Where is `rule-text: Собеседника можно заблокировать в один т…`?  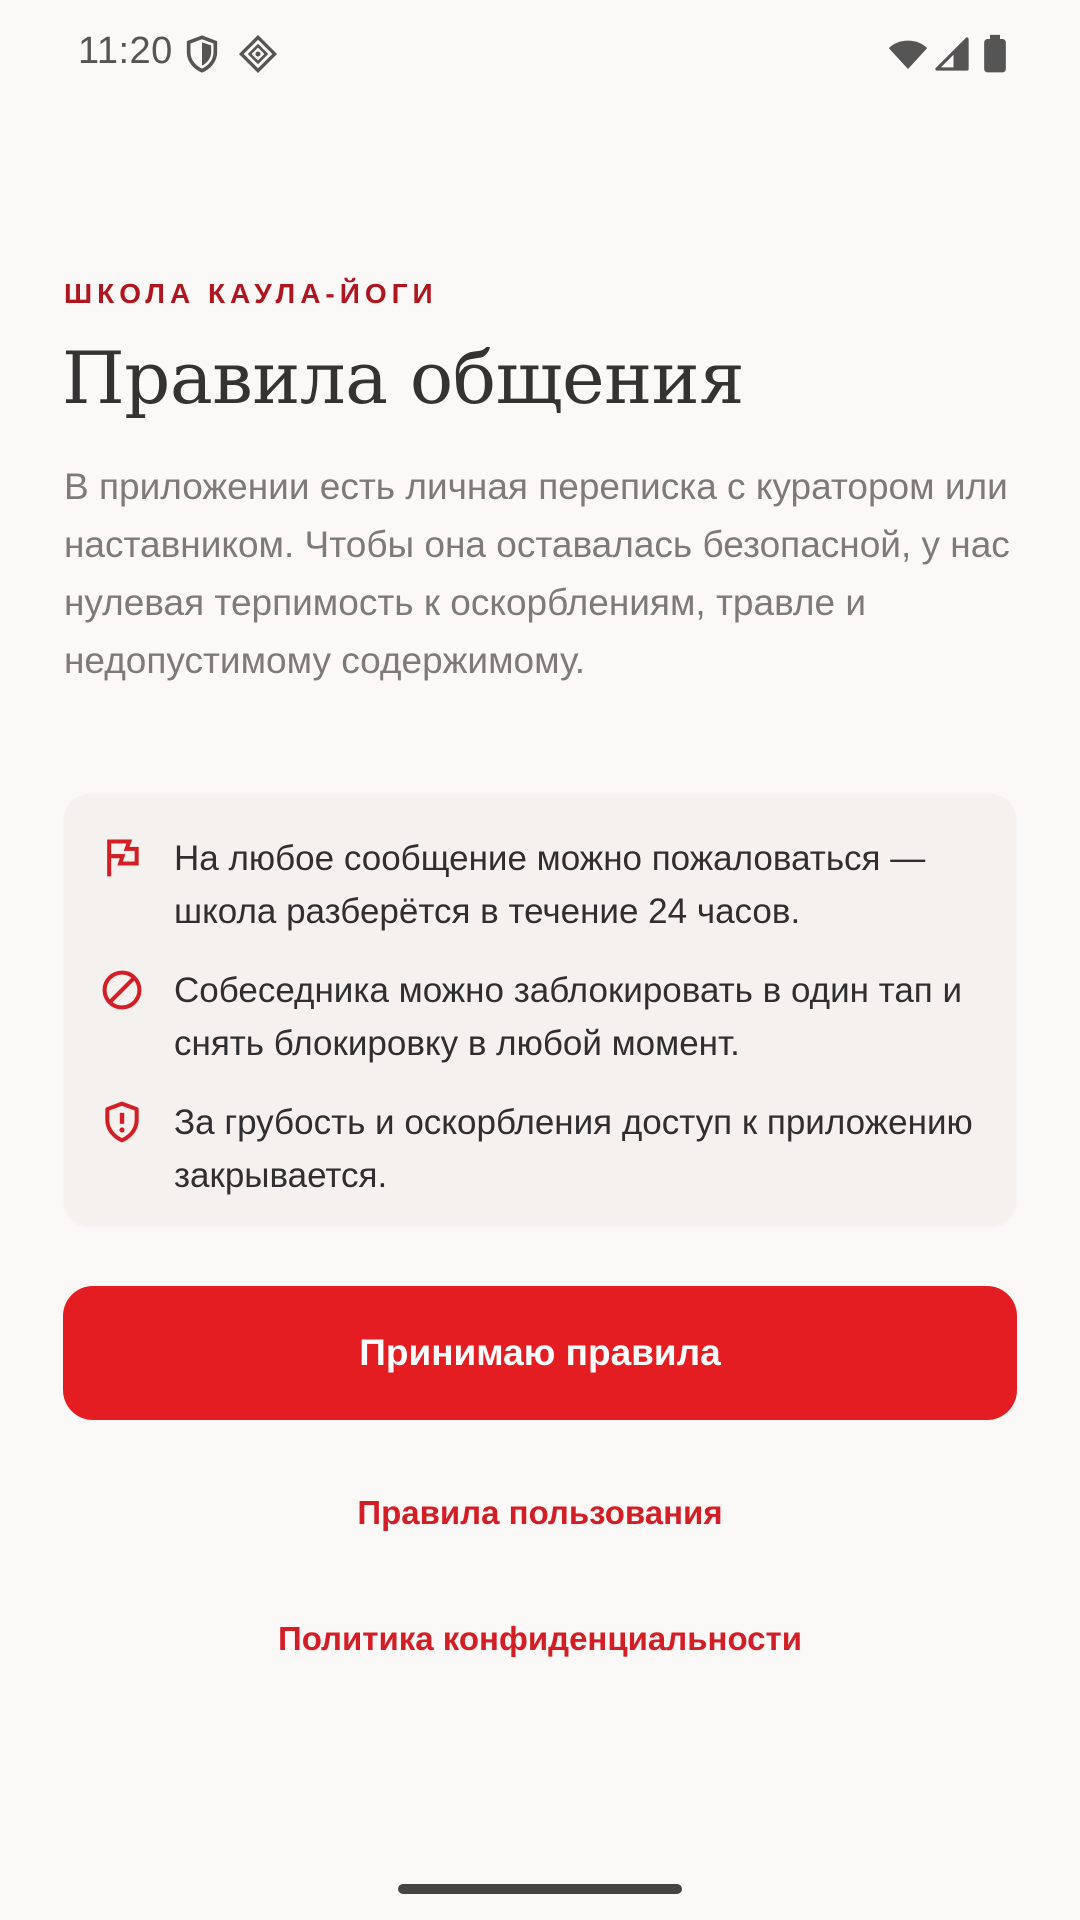
rule-text: Собеседника можно заблокировать в один т… is located at coordinates (568, 1017).